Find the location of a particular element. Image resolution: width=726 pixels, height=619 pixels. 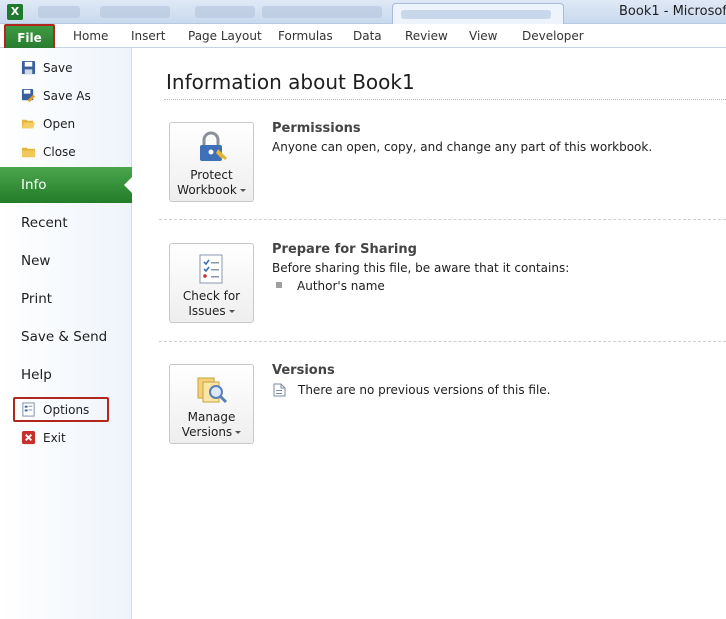

manage-versions-line2: Versions is located at coordinates (207, 432).